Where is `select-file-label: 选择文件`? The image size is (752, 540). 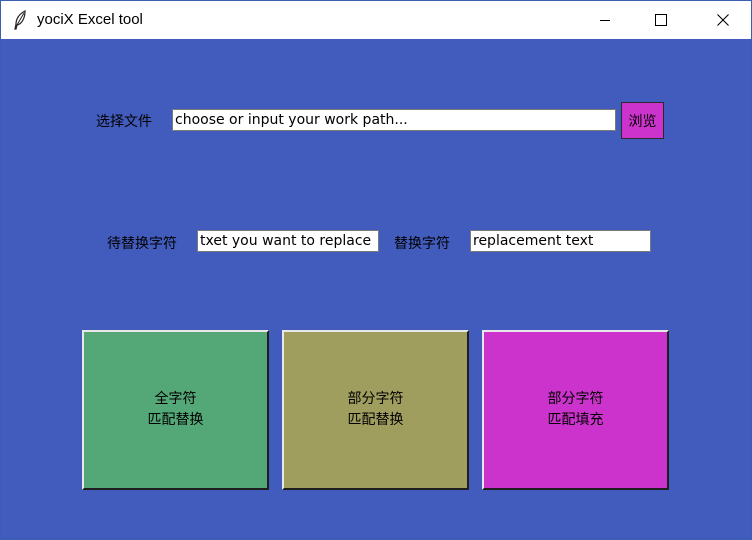
select-file-label: 选择文件 is located at coordinates (124, 122).